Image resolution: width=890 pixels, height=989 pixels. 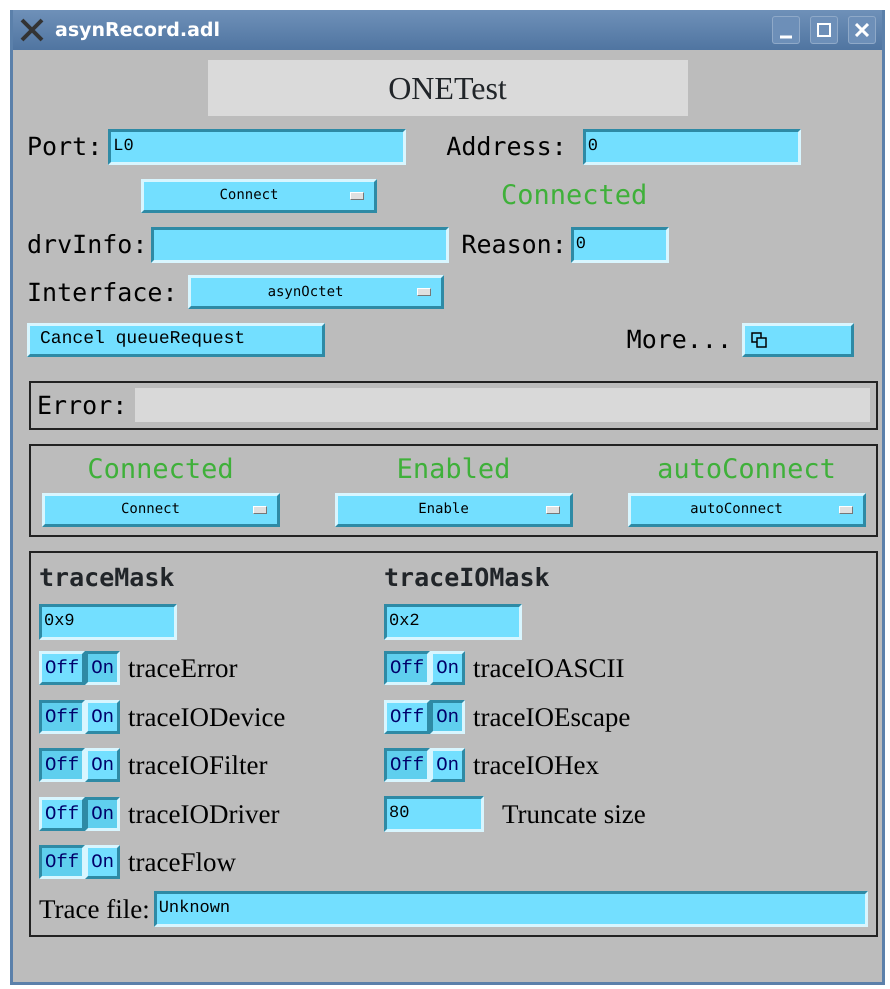 What do you see at coordinates (204, 814) in the screenshot?
I see `bit-label: traceIODriver` at bounding box center [204, 814].